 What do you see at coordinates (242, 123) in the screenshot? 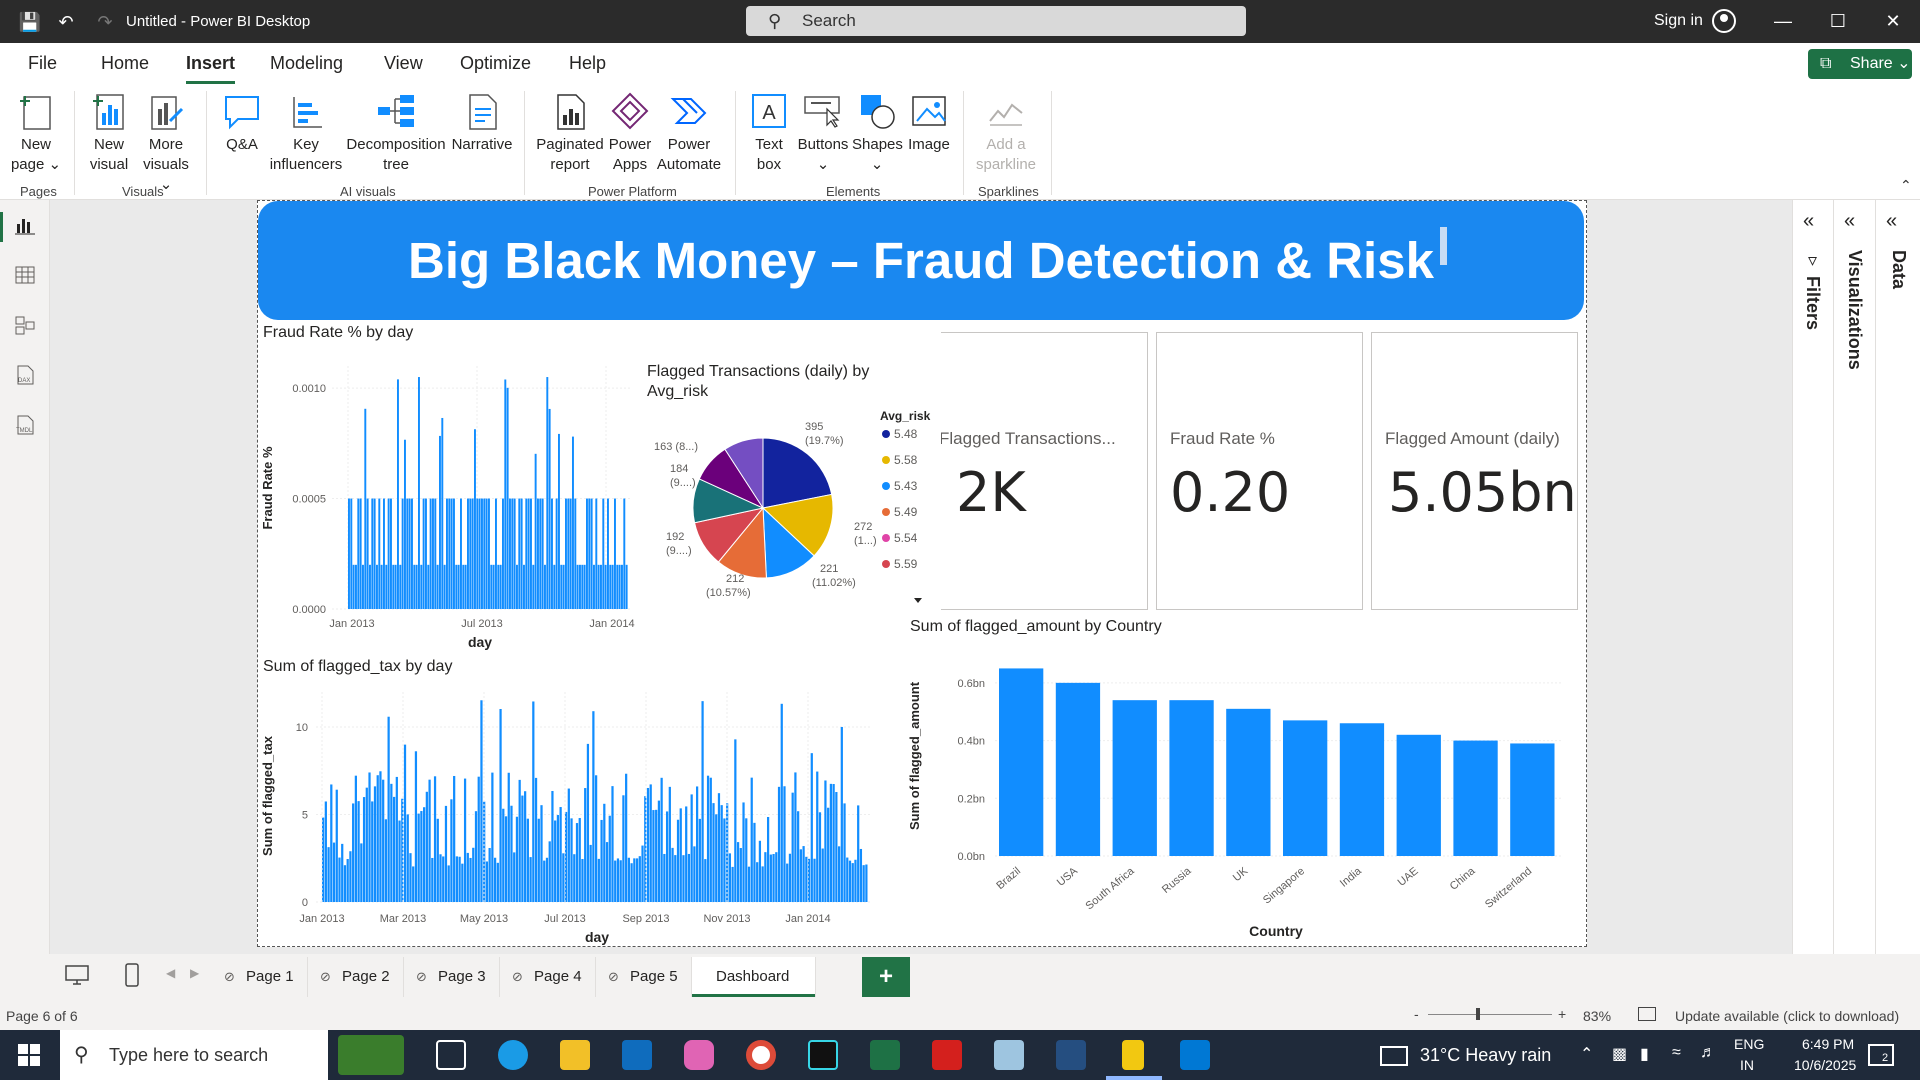
I see `qa-button: Q&A` at bounding box center [242, 123].